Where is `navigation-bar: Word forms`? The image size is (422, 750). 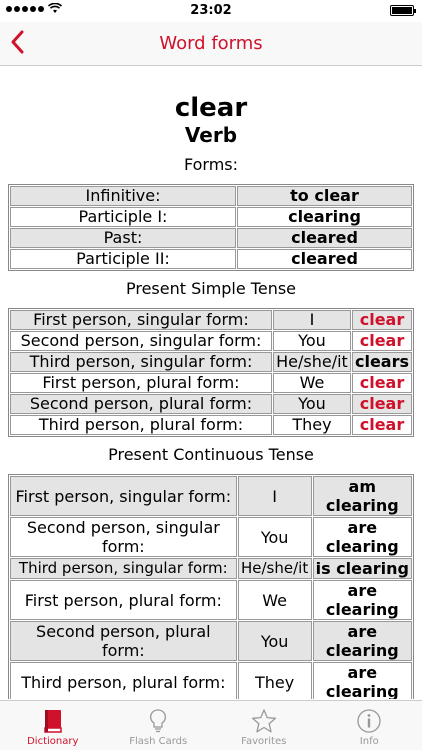
navigation-bar: Word forms is located at coordinates (211, 44).